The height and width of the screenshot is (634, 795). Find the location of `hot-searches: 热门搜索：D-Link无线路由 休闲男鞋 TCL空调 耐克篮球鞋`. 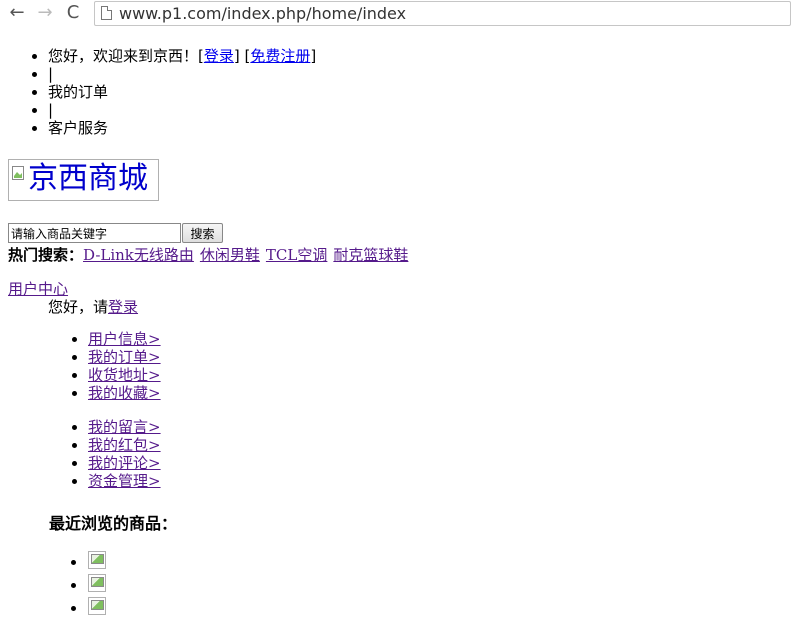

hot-searches: 热门搜索：D-Link无线路由 休闲男鞋 TCL空调 耐克篮球鞋 is located at coordinates (211, 254).